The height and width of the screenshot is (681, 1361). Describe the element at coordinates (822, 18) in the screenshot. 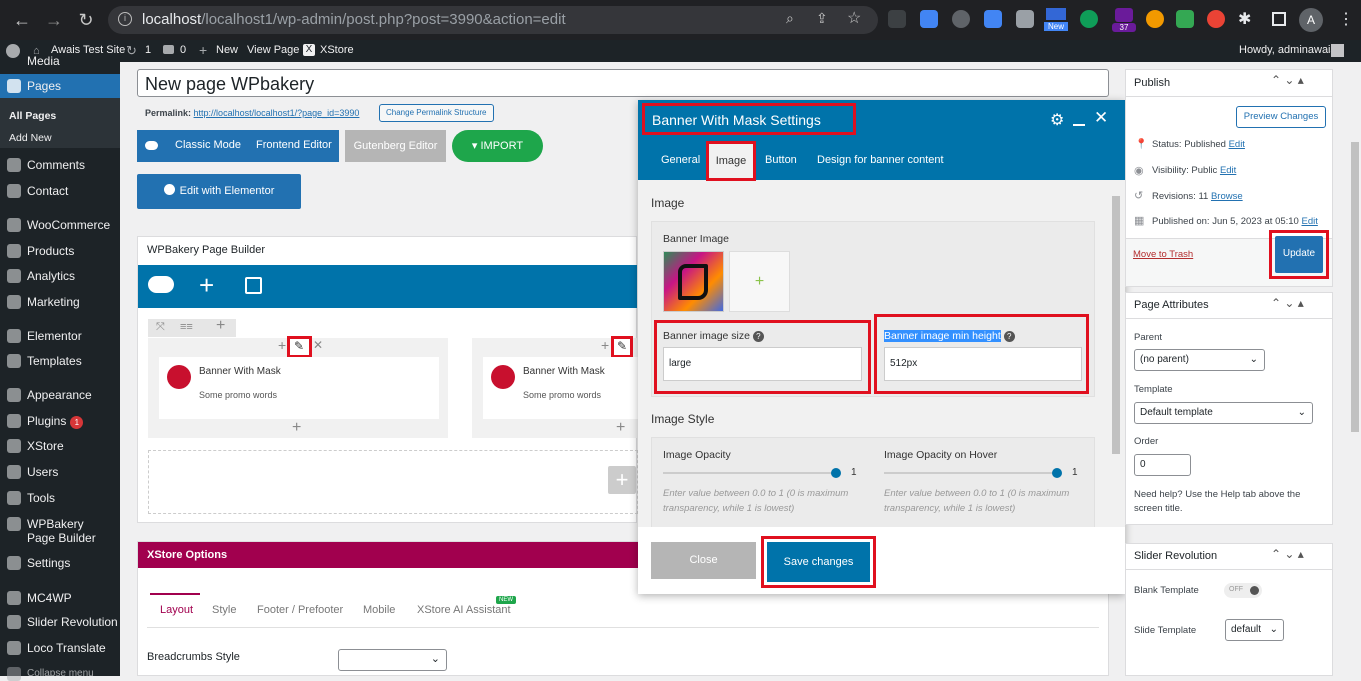

I see `share-icon: ⇪` at that location.